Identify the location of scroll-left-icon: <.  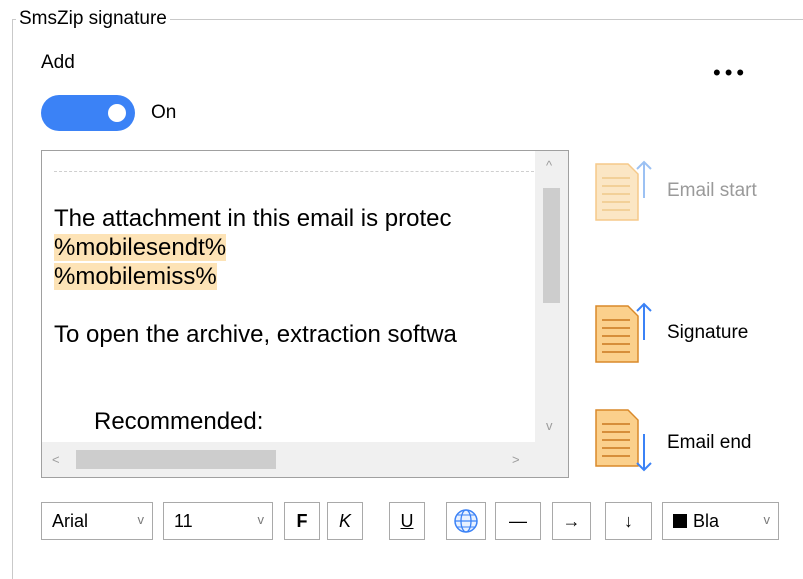
(56, 459).